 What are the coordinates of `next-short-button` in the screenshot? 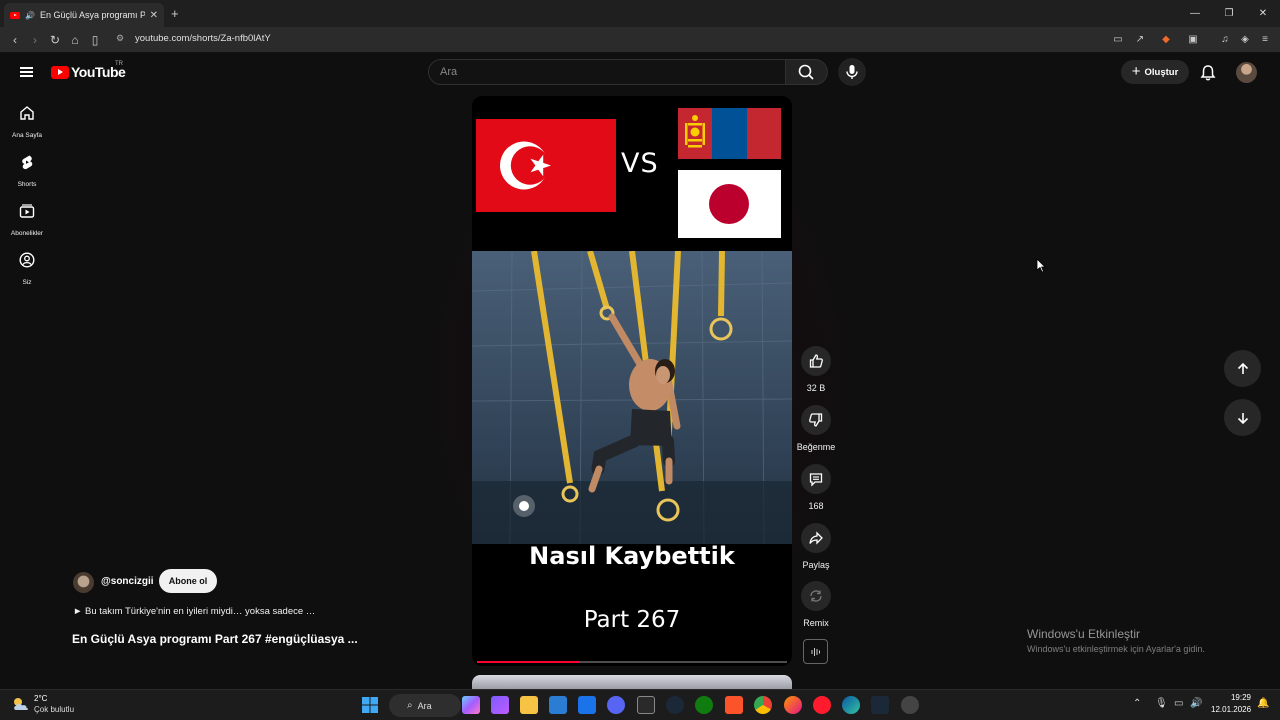 It's located at (1242, 417).